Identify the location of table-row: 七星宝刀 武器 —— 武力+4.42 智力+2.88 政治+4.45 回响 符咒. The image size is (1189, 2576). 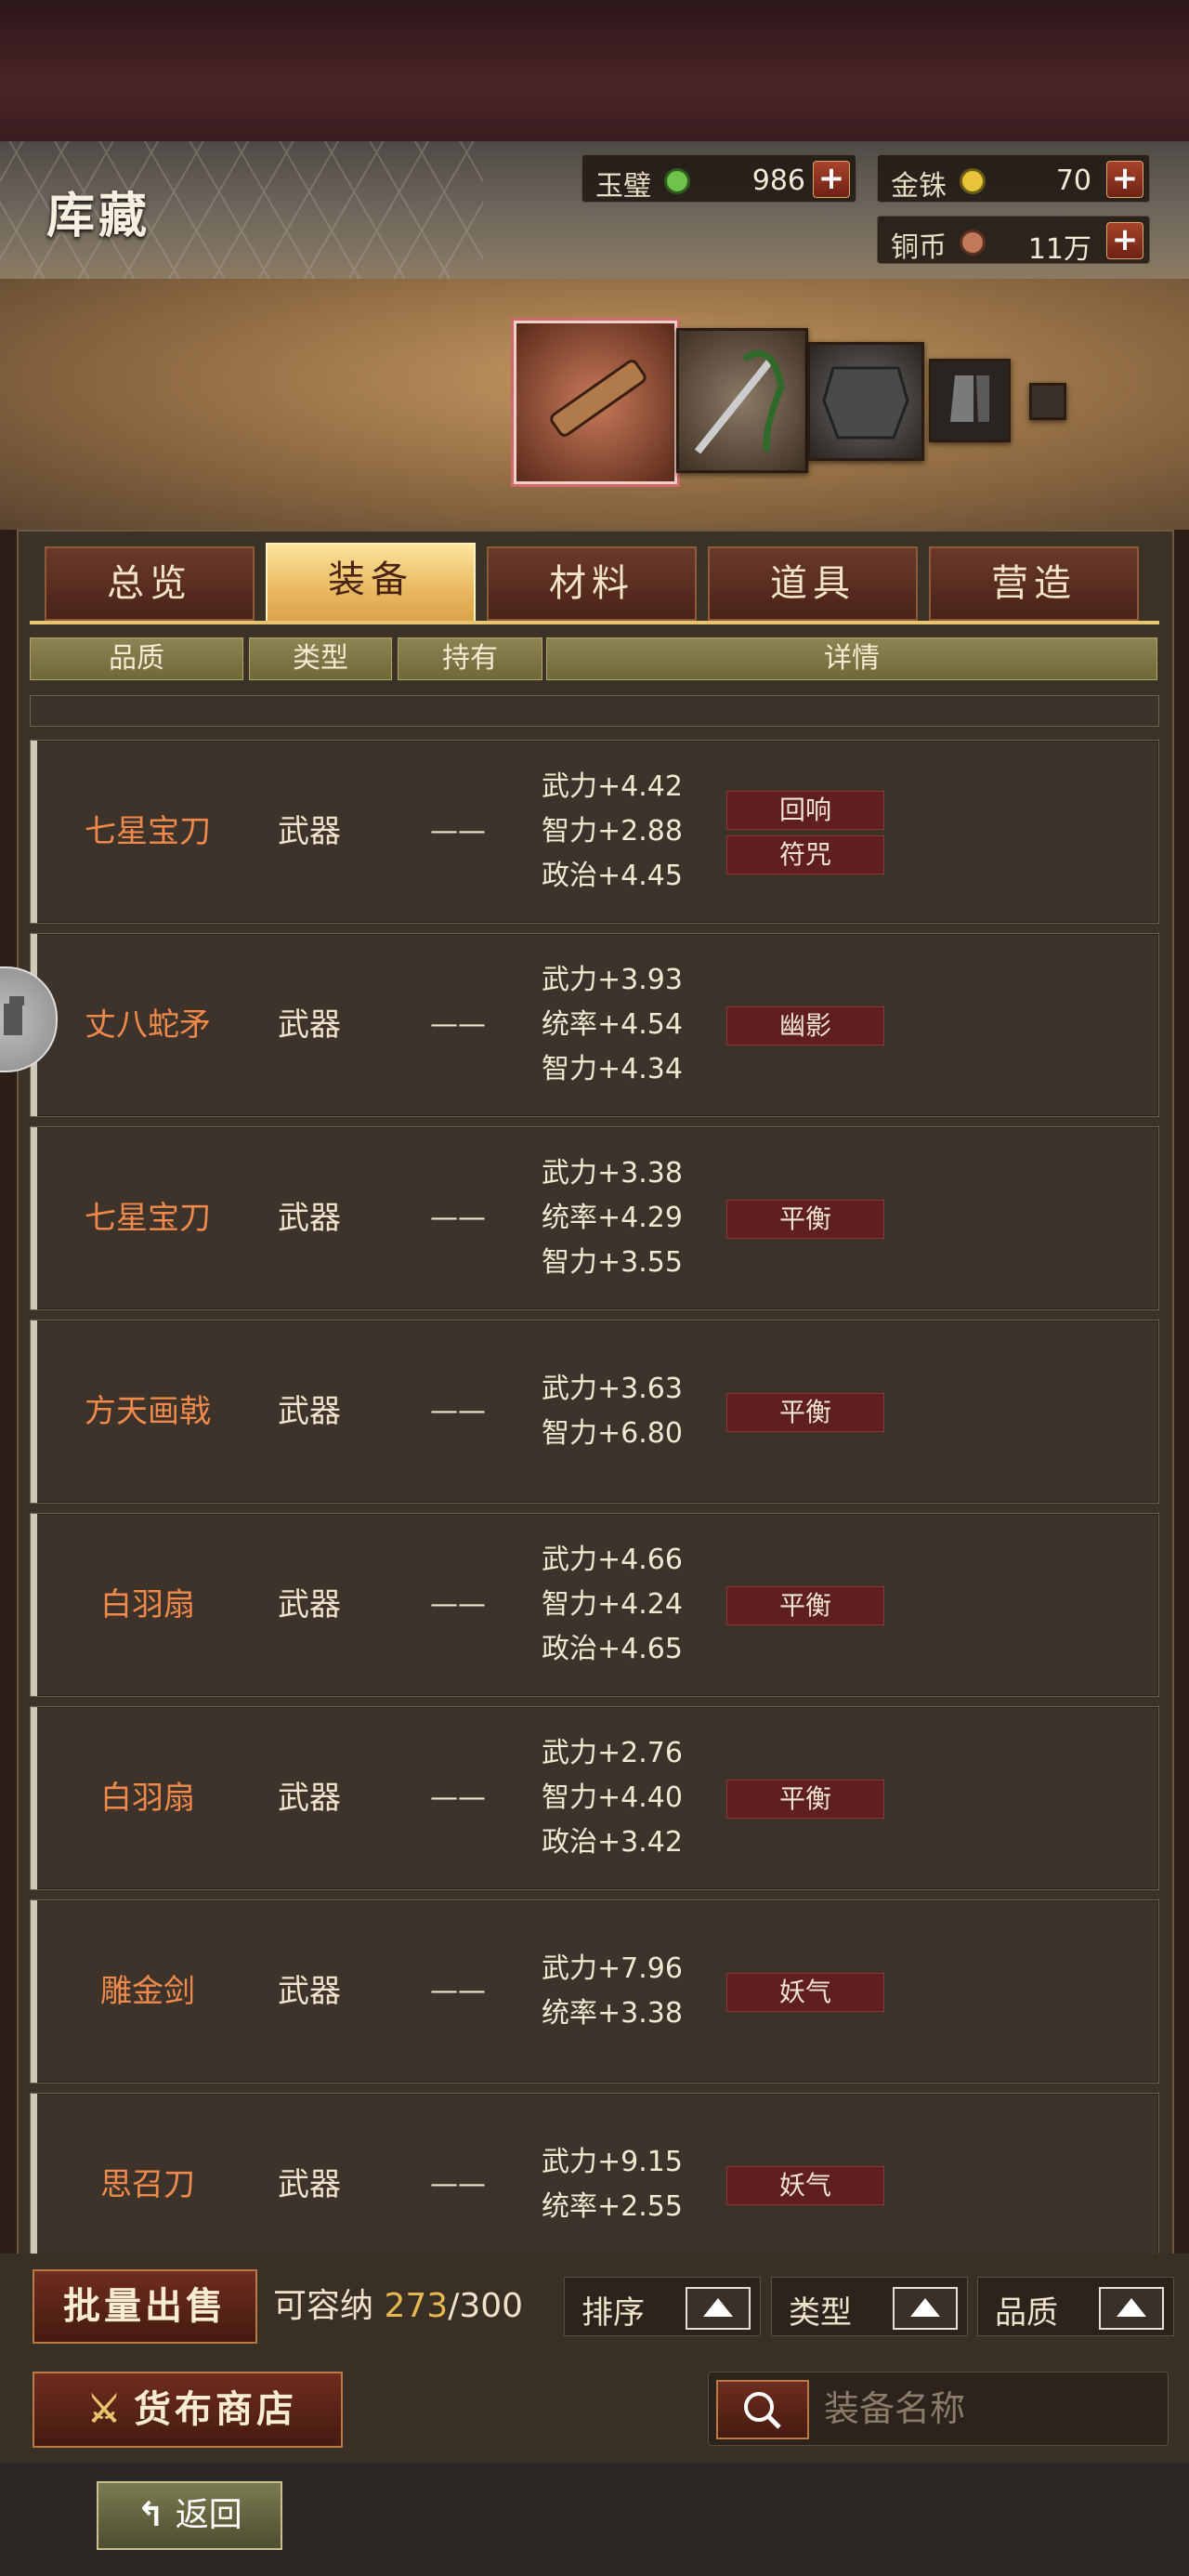
(594, 832).